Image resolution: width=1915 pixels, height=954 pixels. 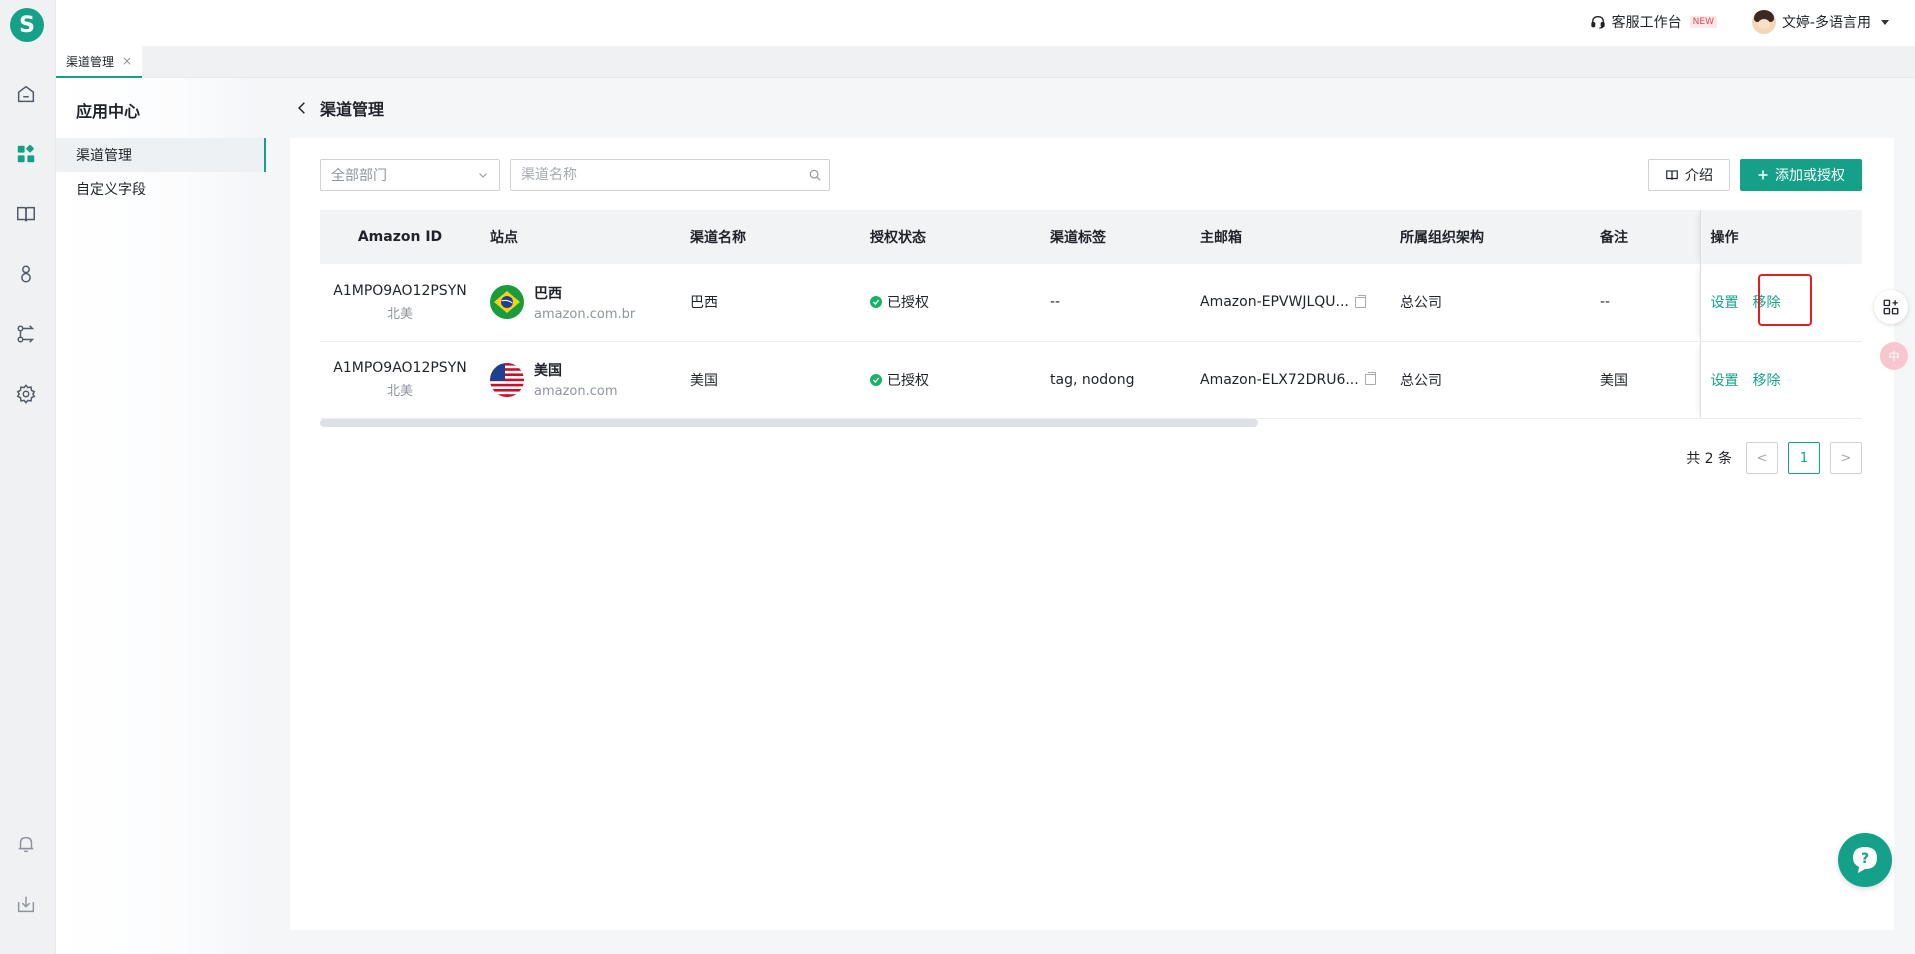 What do you see at coordinates (104, 156) in the screenshot?
I see `sidebar-item-label: 渠道管理` at bounding box center [104, 156].